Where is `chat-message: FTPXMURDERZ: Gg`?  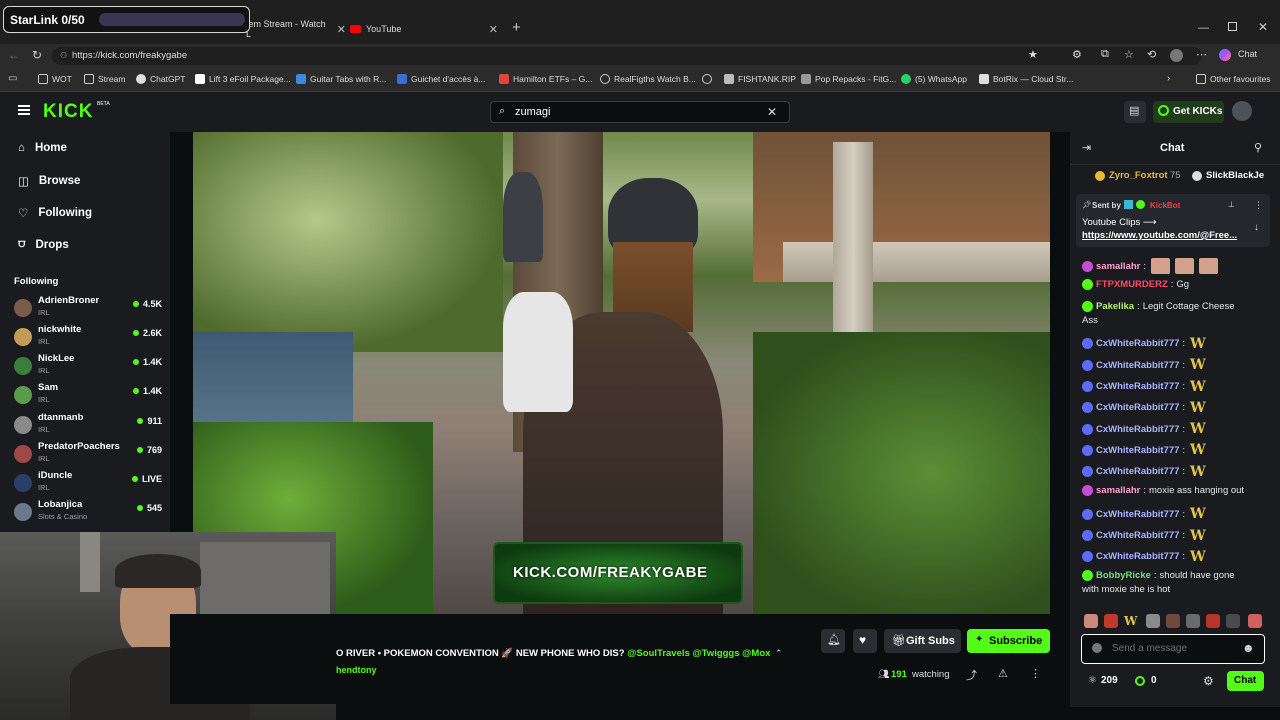 chat-message: FTPXMURDERZ: Gg is located at coordinates (1135, 285).